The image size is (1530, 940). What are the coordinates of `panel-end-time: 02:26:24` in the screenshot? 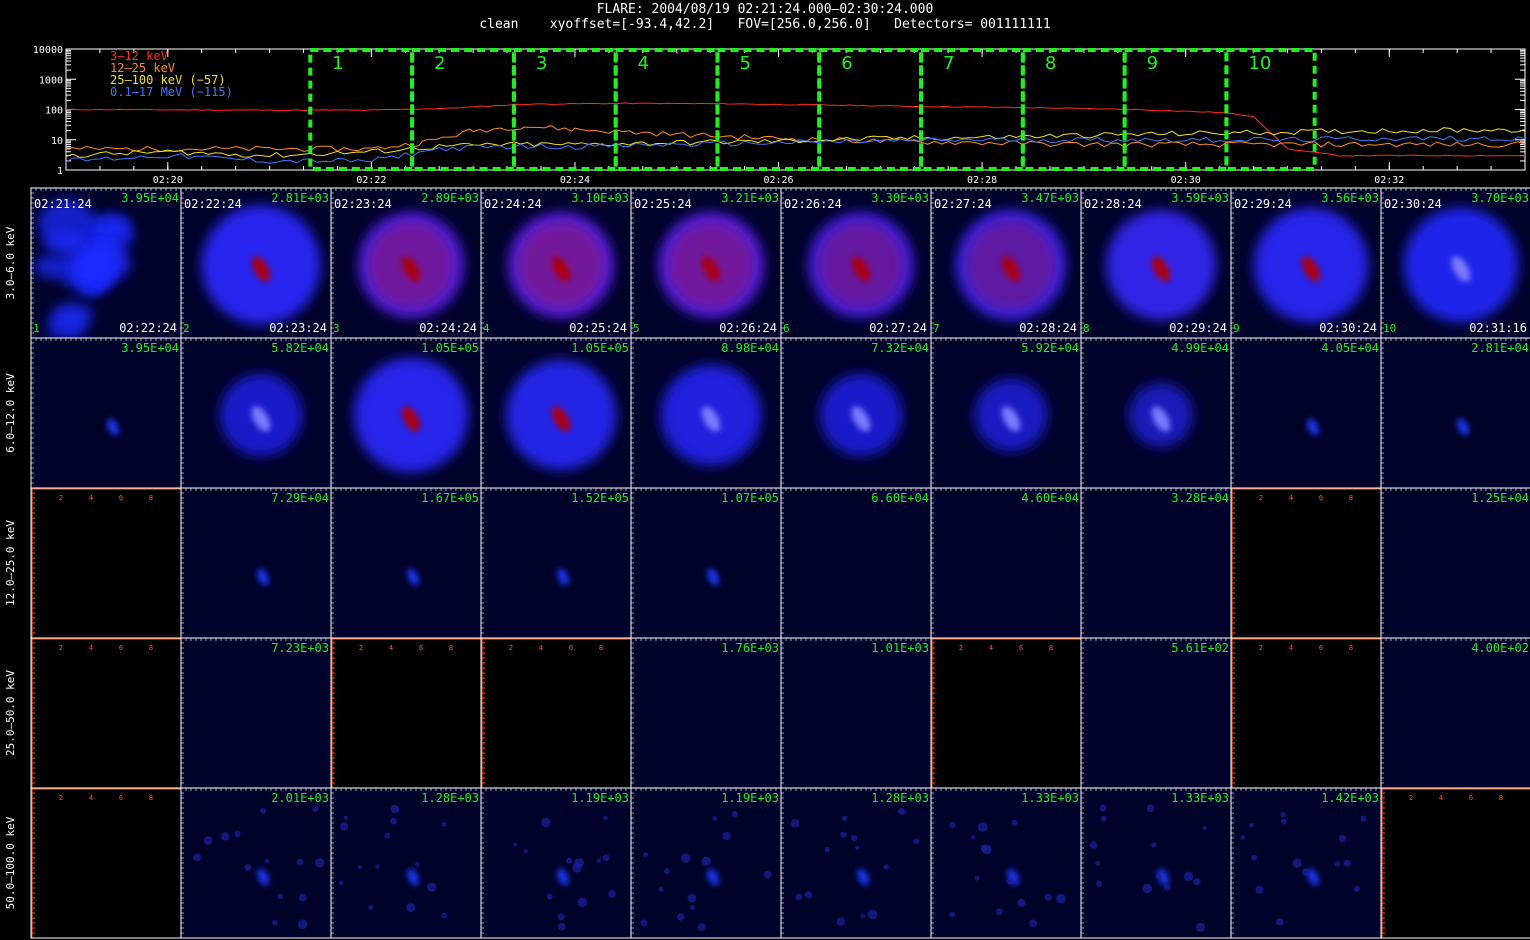 It's located at (748, 328).